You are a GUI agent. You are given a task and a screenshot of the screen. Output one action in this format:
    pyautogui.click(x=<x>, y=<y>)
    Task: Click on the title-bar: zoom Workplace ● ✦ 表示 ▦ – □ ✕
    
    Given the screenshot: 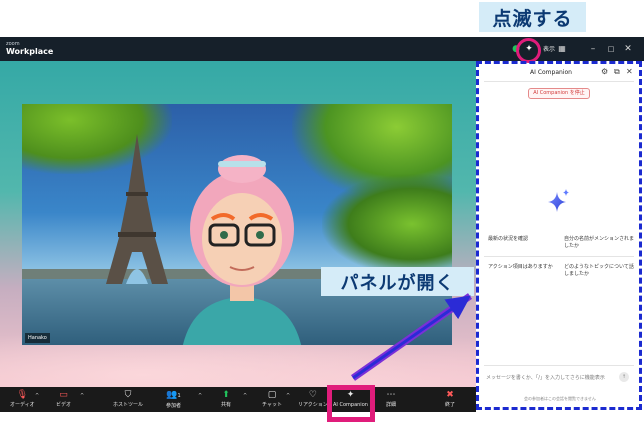 What is the action you would take?
    pyautogui.click(x=322, y=49)
    